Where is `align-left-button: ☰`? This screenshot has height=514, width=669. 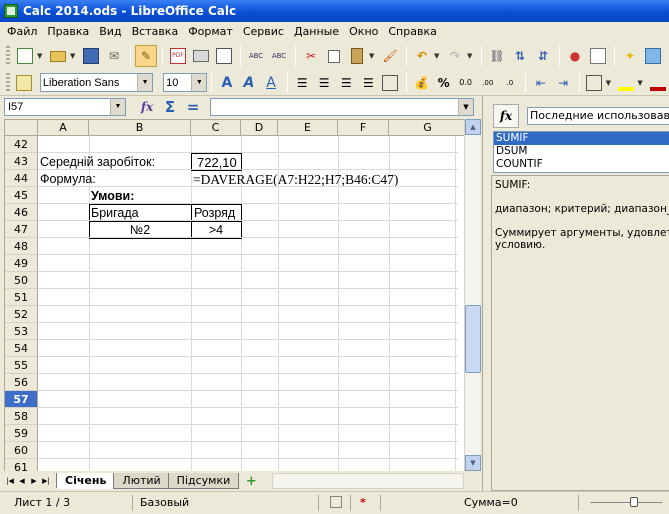
align-left-button: ☰ is located at coordinates (302, 83).